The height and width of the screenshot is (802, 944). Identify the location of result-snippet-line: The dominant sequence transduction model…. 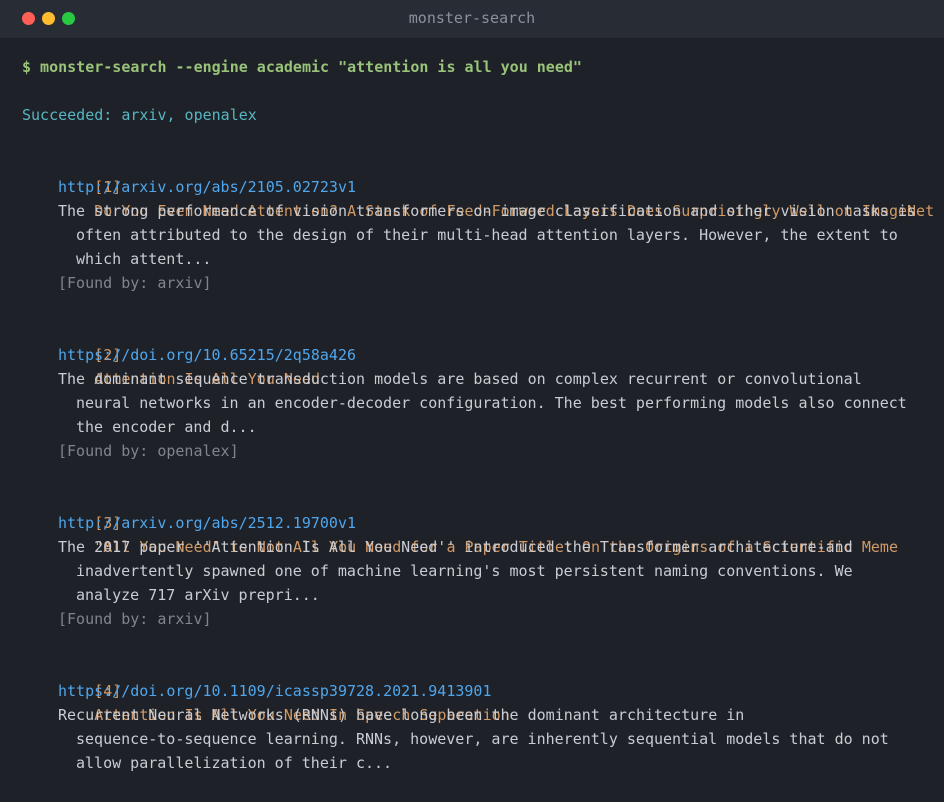
(460, 379).